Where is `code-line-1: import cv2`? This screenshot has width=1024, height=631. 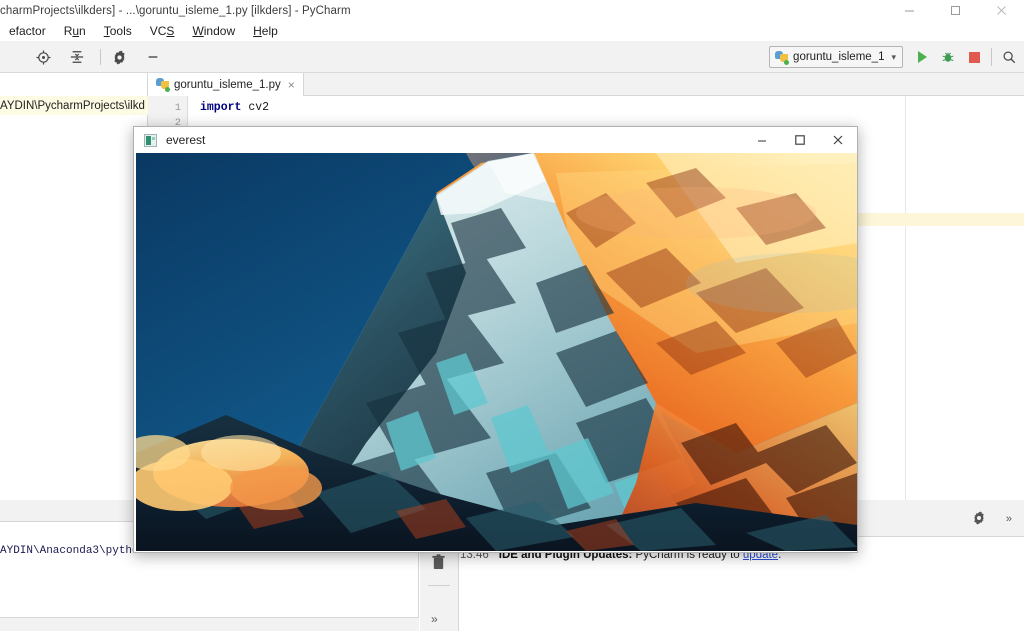 code-line-1: import cv2 is located at coordinates (234, 107).